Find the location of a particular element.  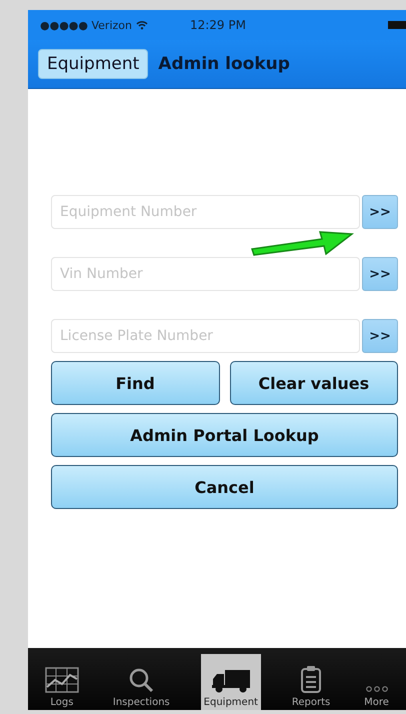

truck-icon is located at coordinates (230, 681).